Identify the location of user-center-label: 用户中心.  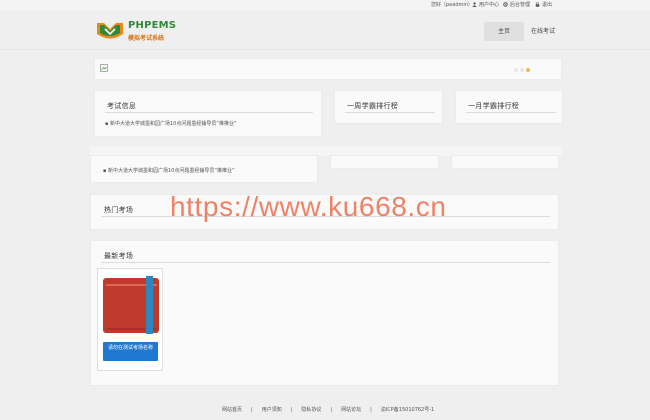
(489, 5).